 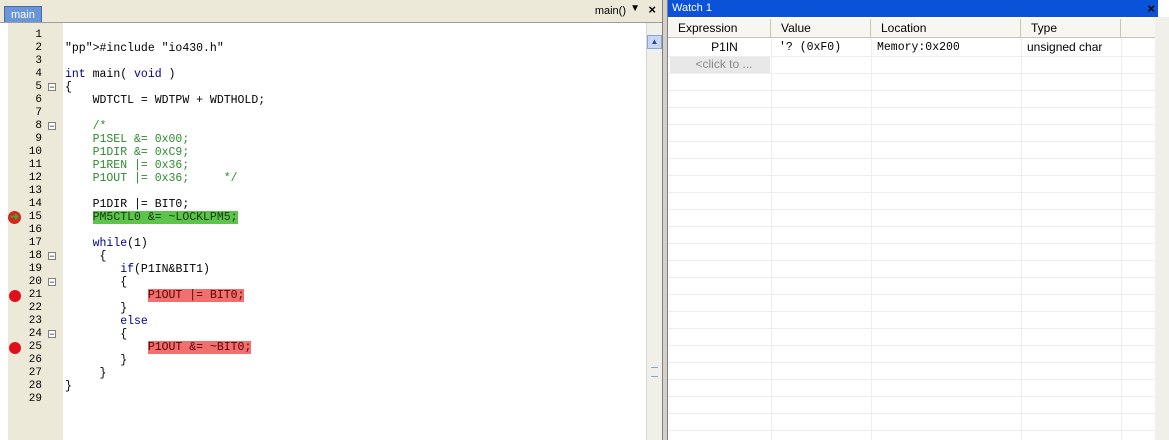 I want to click on code-line: 25 P1OUT &= ~BIT0;, so click(x=331, y=347).